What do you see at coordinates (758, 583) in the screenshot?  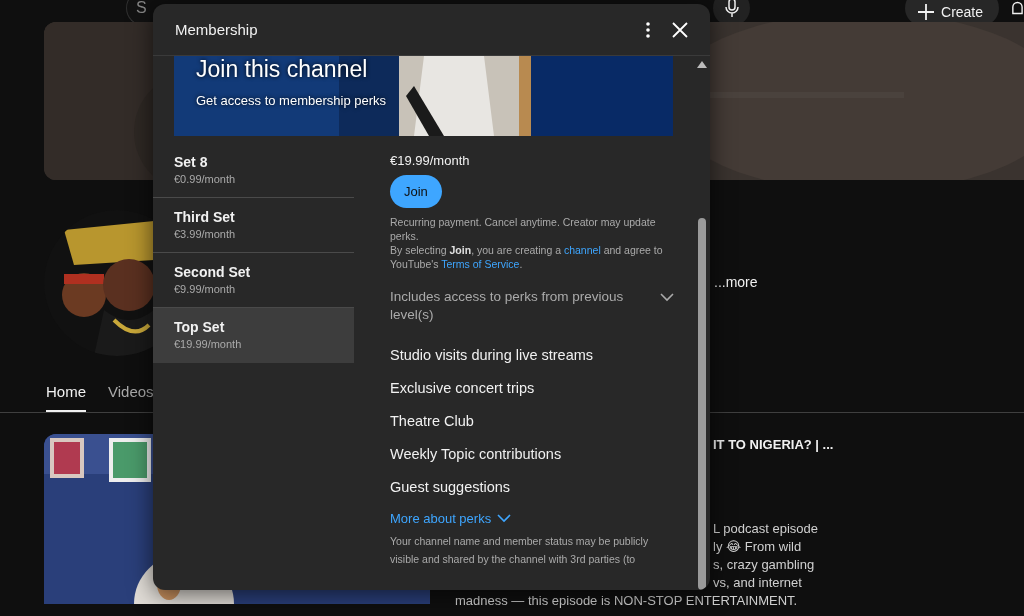 I see `video-description: vs, and internet` at bounding box center [758, 583].